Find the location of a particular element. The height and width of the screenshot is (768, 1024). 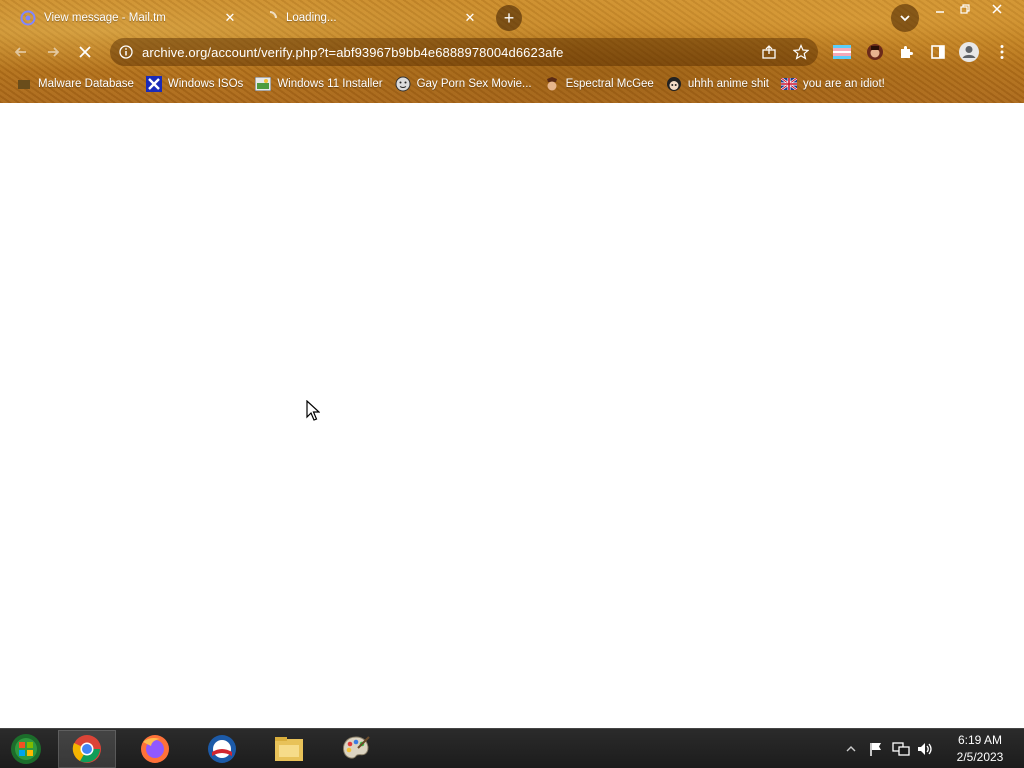

taskbar-browser-blue is located at coordinates (222, 749).